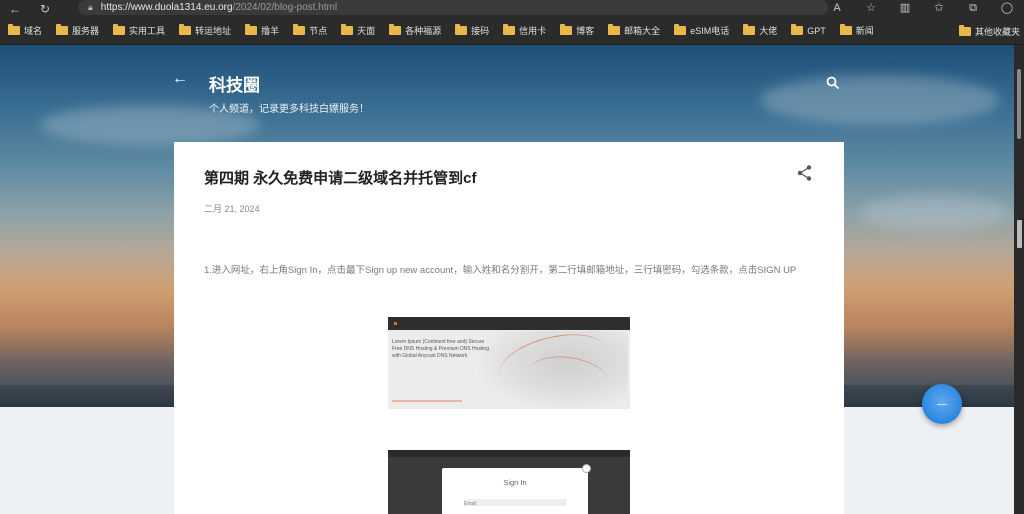 The image size is (1024, 514). What do you see at coordinates (577, 30) in the screenshot?
I see `bookmark-folder: 博客` at bounding box center [577, 30].